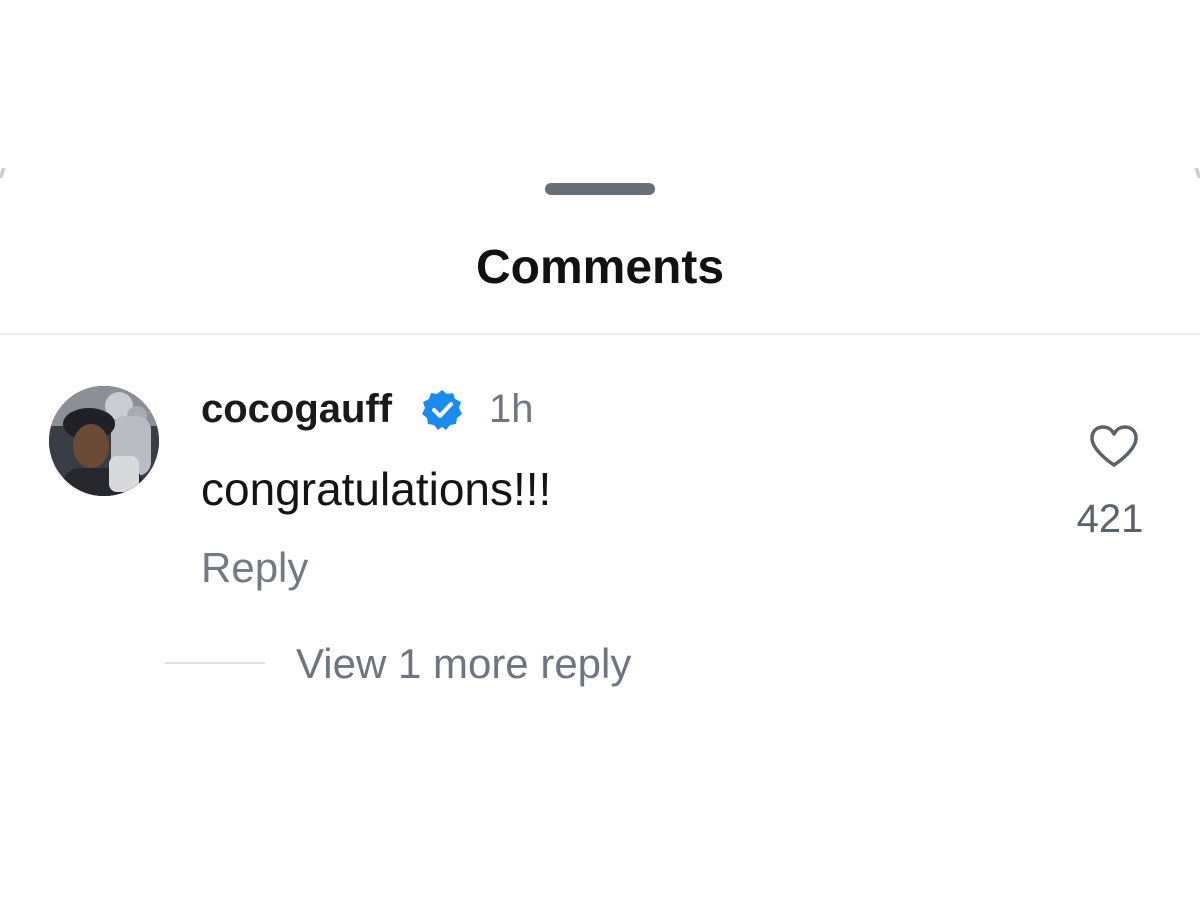 Image resolution: width=1200 pixels, height=900 pixels. Describe the element at coordinates (463, 664) in the screenshot. I see `view-more-replies-button: View 1 more reply` at that location.